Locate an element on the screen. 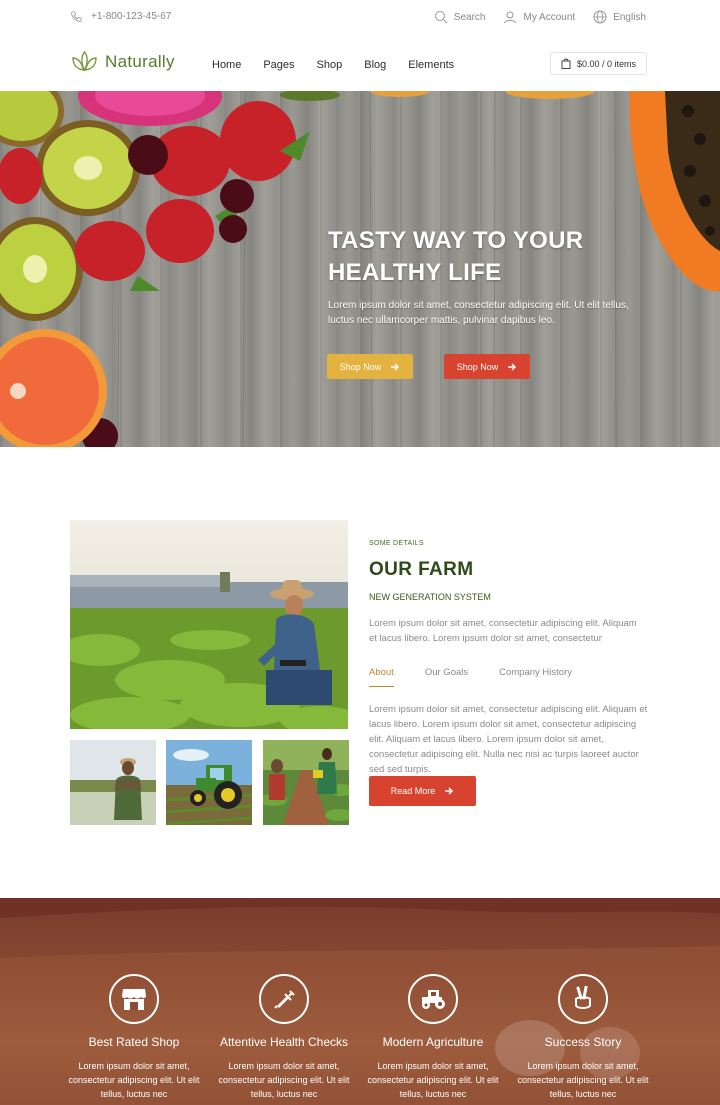 The height and width of the screenshot is (1105, 720). section-subtitle: NEW GENERATION SYSTEM is located at coordinates (430, 597).